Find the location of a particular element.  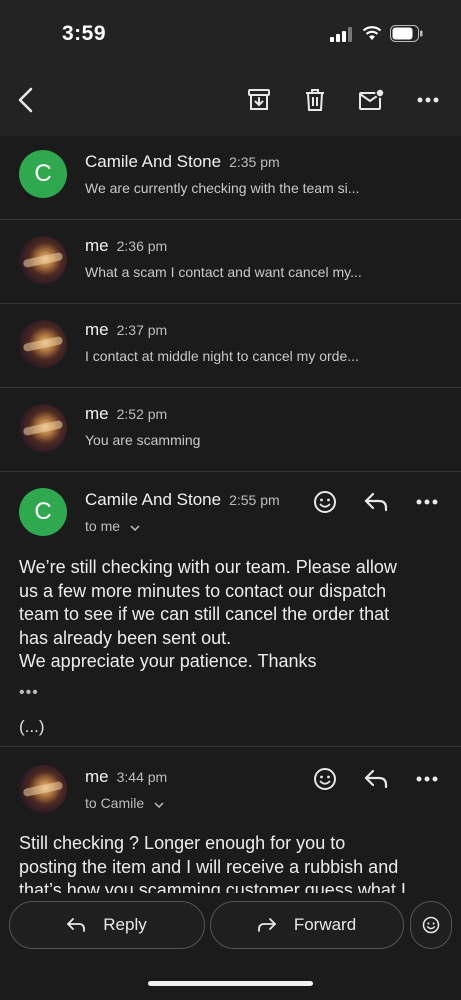

sender-name: me 3:44 pm is located at coordinates (126, 777).